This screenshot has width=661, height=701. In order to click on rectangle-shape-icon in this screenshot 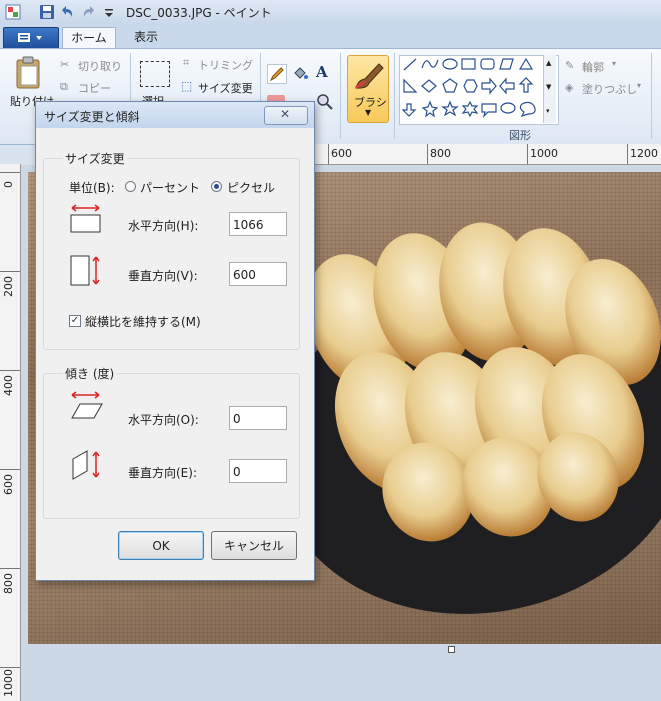, I will do `click(468, 64)`.